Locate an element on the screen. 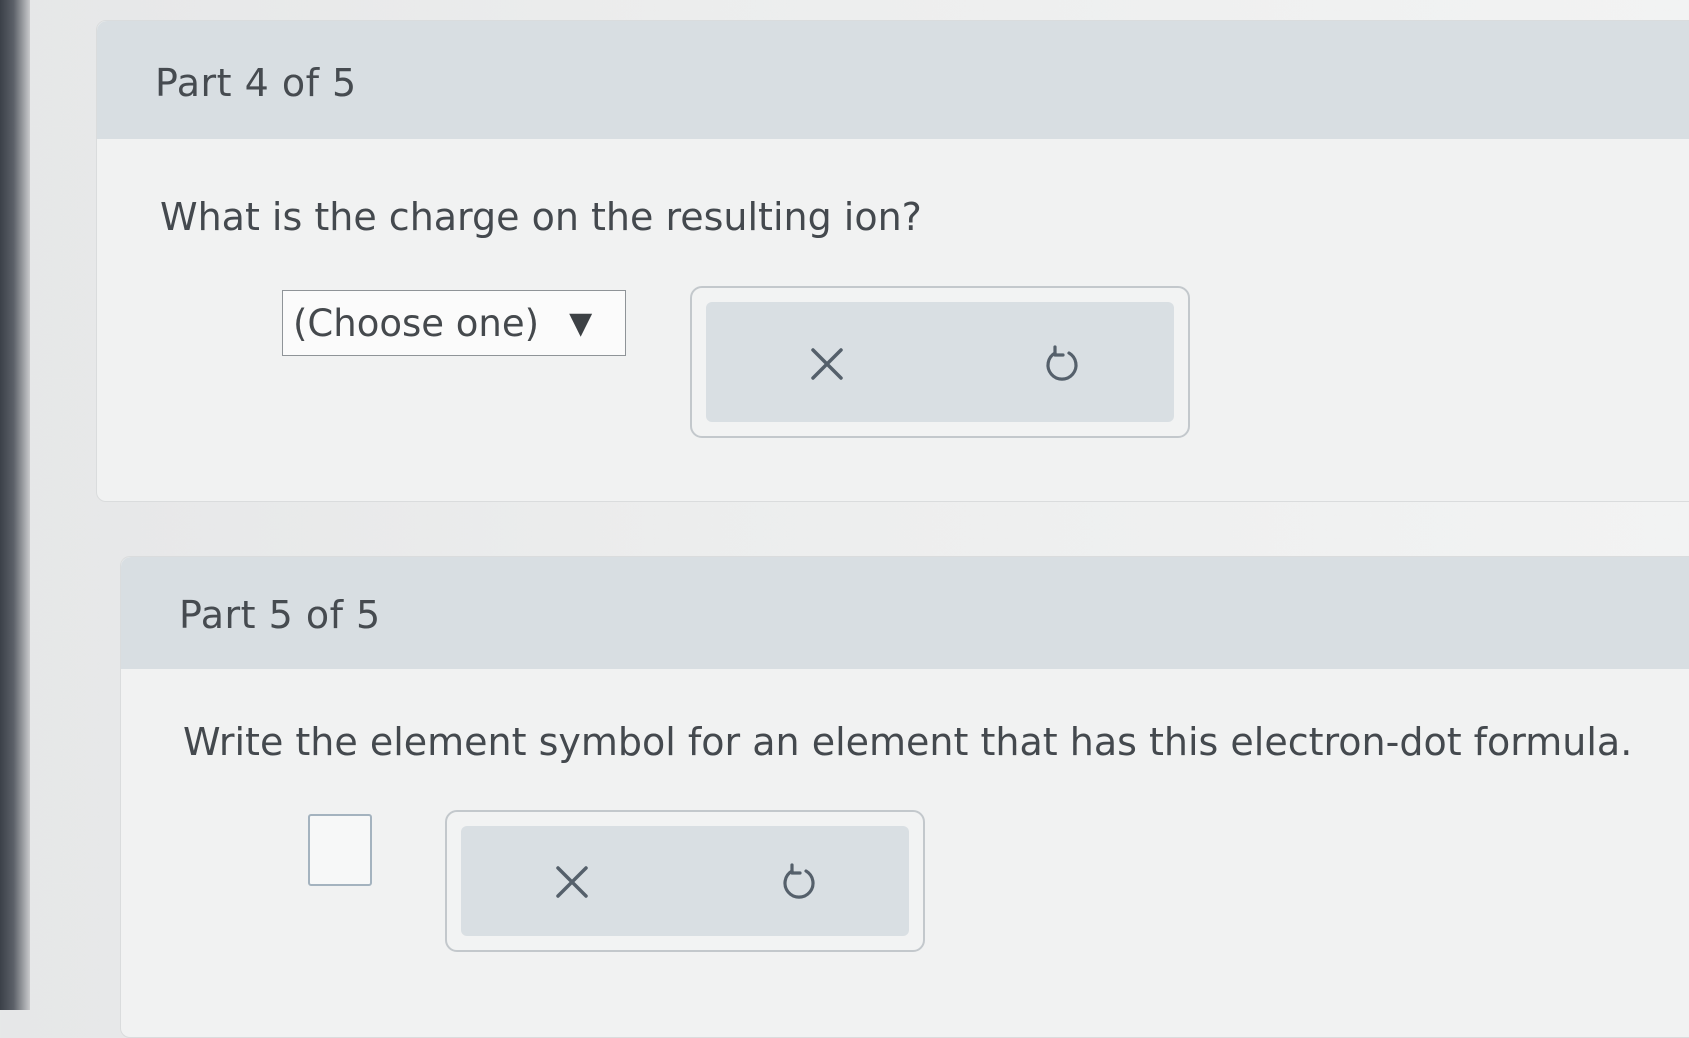  element-symbol-input is located at coordinates (340, 850).